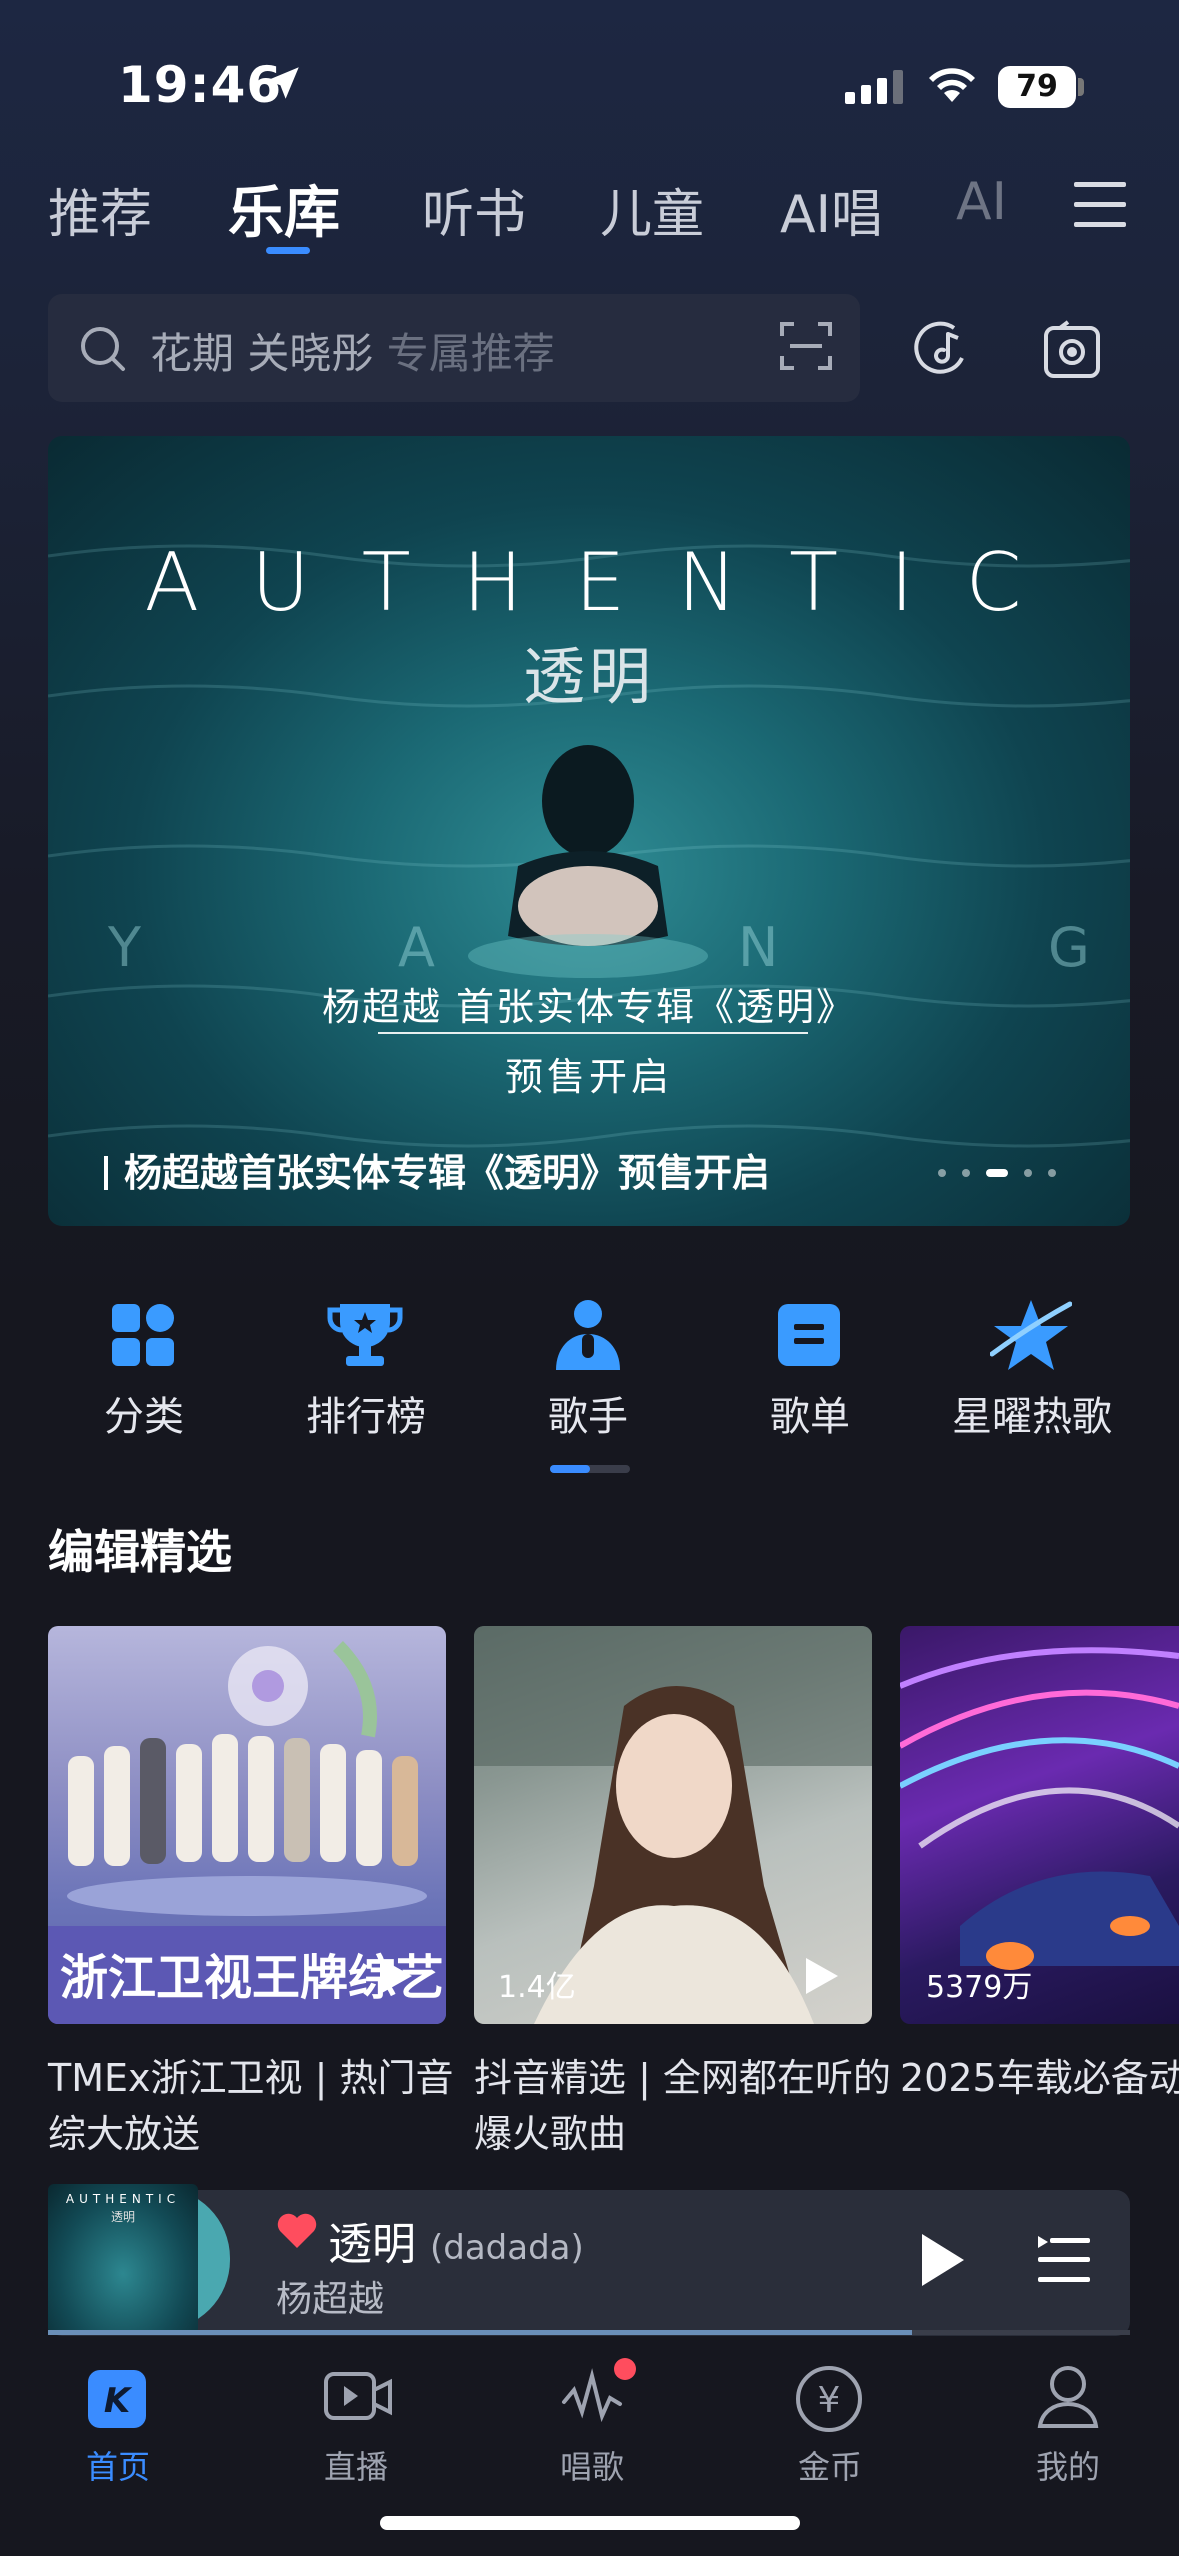 The height and width of the screenshot is (2556, 1179). What do you see at coordinates (981, 202) in the screenshot?
I see `tab-ai-overflow: AI` at bounding box center [981, 202].